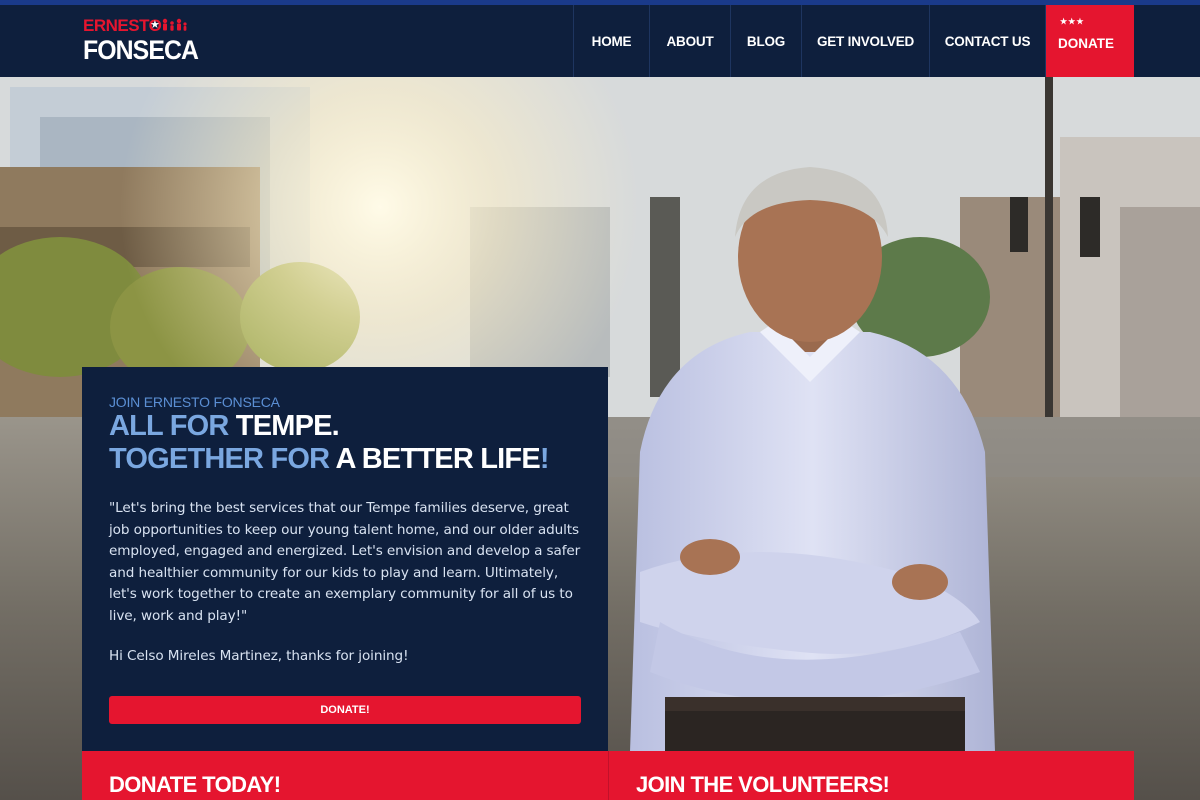 This screenshot has width=1200, height=800. Describe the element at coordinates (765, 41) in the screenshot. I see `nav-blog: BLOG` at that location.